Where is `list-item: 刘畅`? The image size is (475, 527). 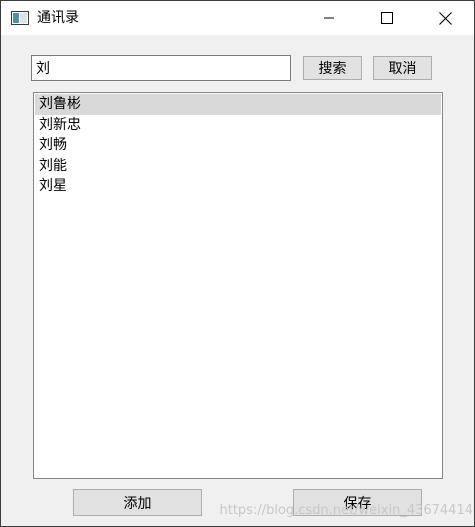 list-item: 刘畅 is located at coordinates (238, 145).